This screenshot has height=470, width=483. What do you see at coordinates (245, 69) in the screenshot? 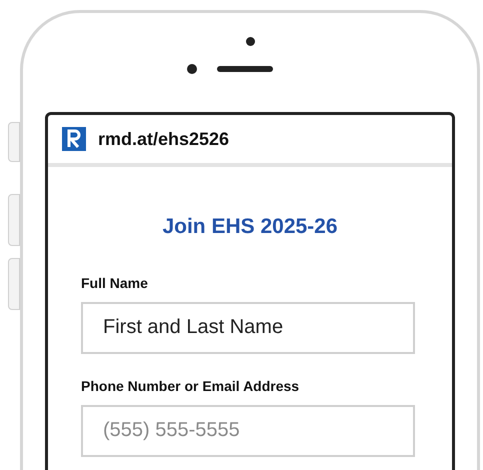
I see `speaker-icon` at bounding box center [245, 69].